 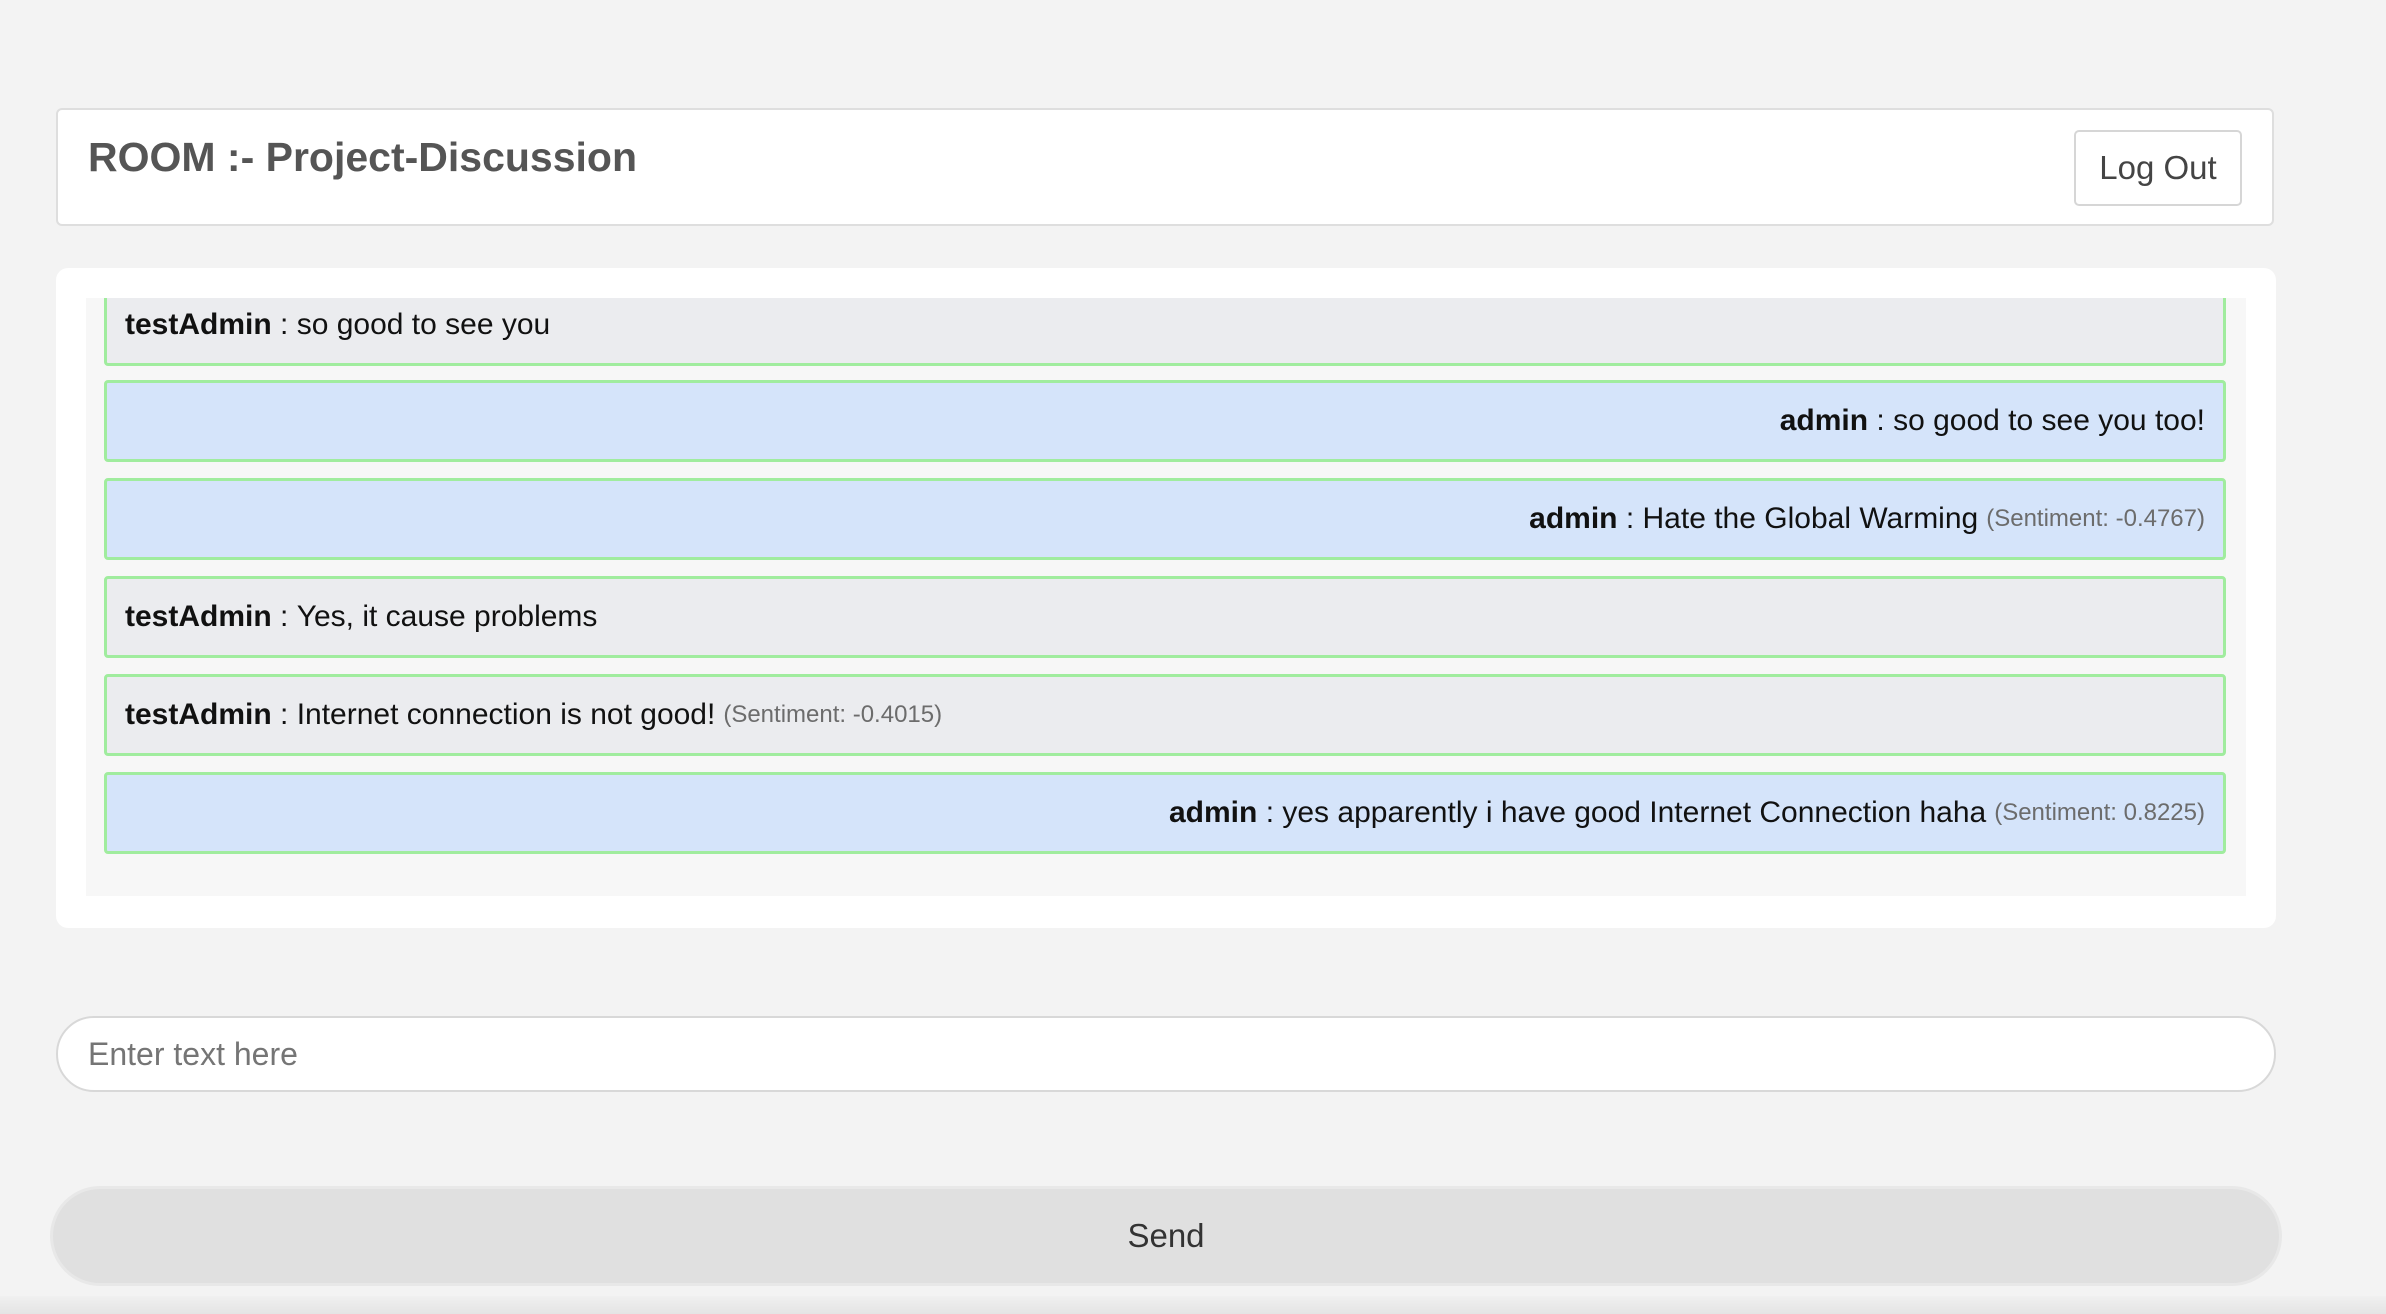 I want to click on message-text: Hate the Global Warming, so click(x=1810, y=518).